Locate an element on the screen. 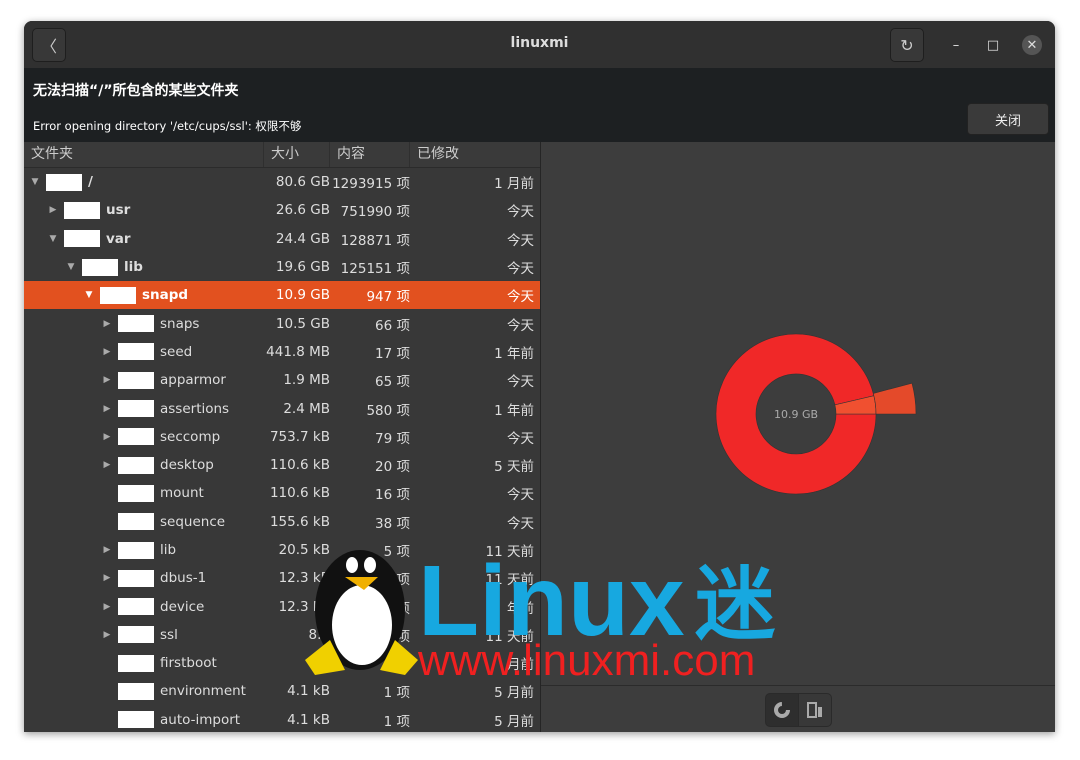  table-row: ▶ seccomp 753.7 kB 79 项 今天 is located at coordinates (282, 437).